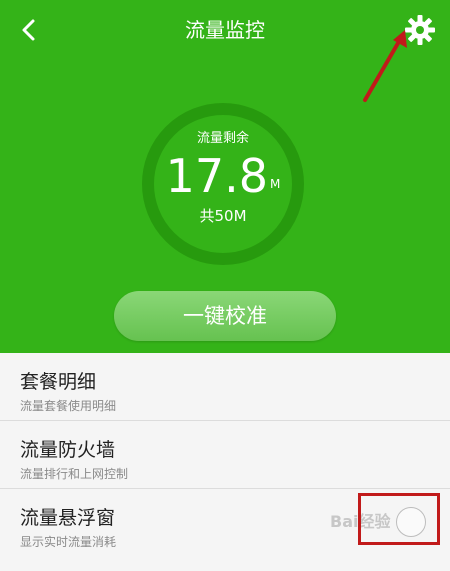  Describe the element at coordinates (225, 387) in the screenshot. I see `list-item-package-details: 套餐明细 流量套餐使用明细` at that location.